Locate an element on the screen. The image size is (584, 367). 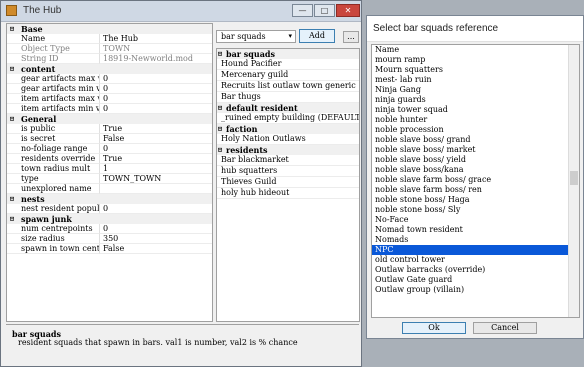
property-row: type TOWN_TOWN is located at coordinates (109, 179).